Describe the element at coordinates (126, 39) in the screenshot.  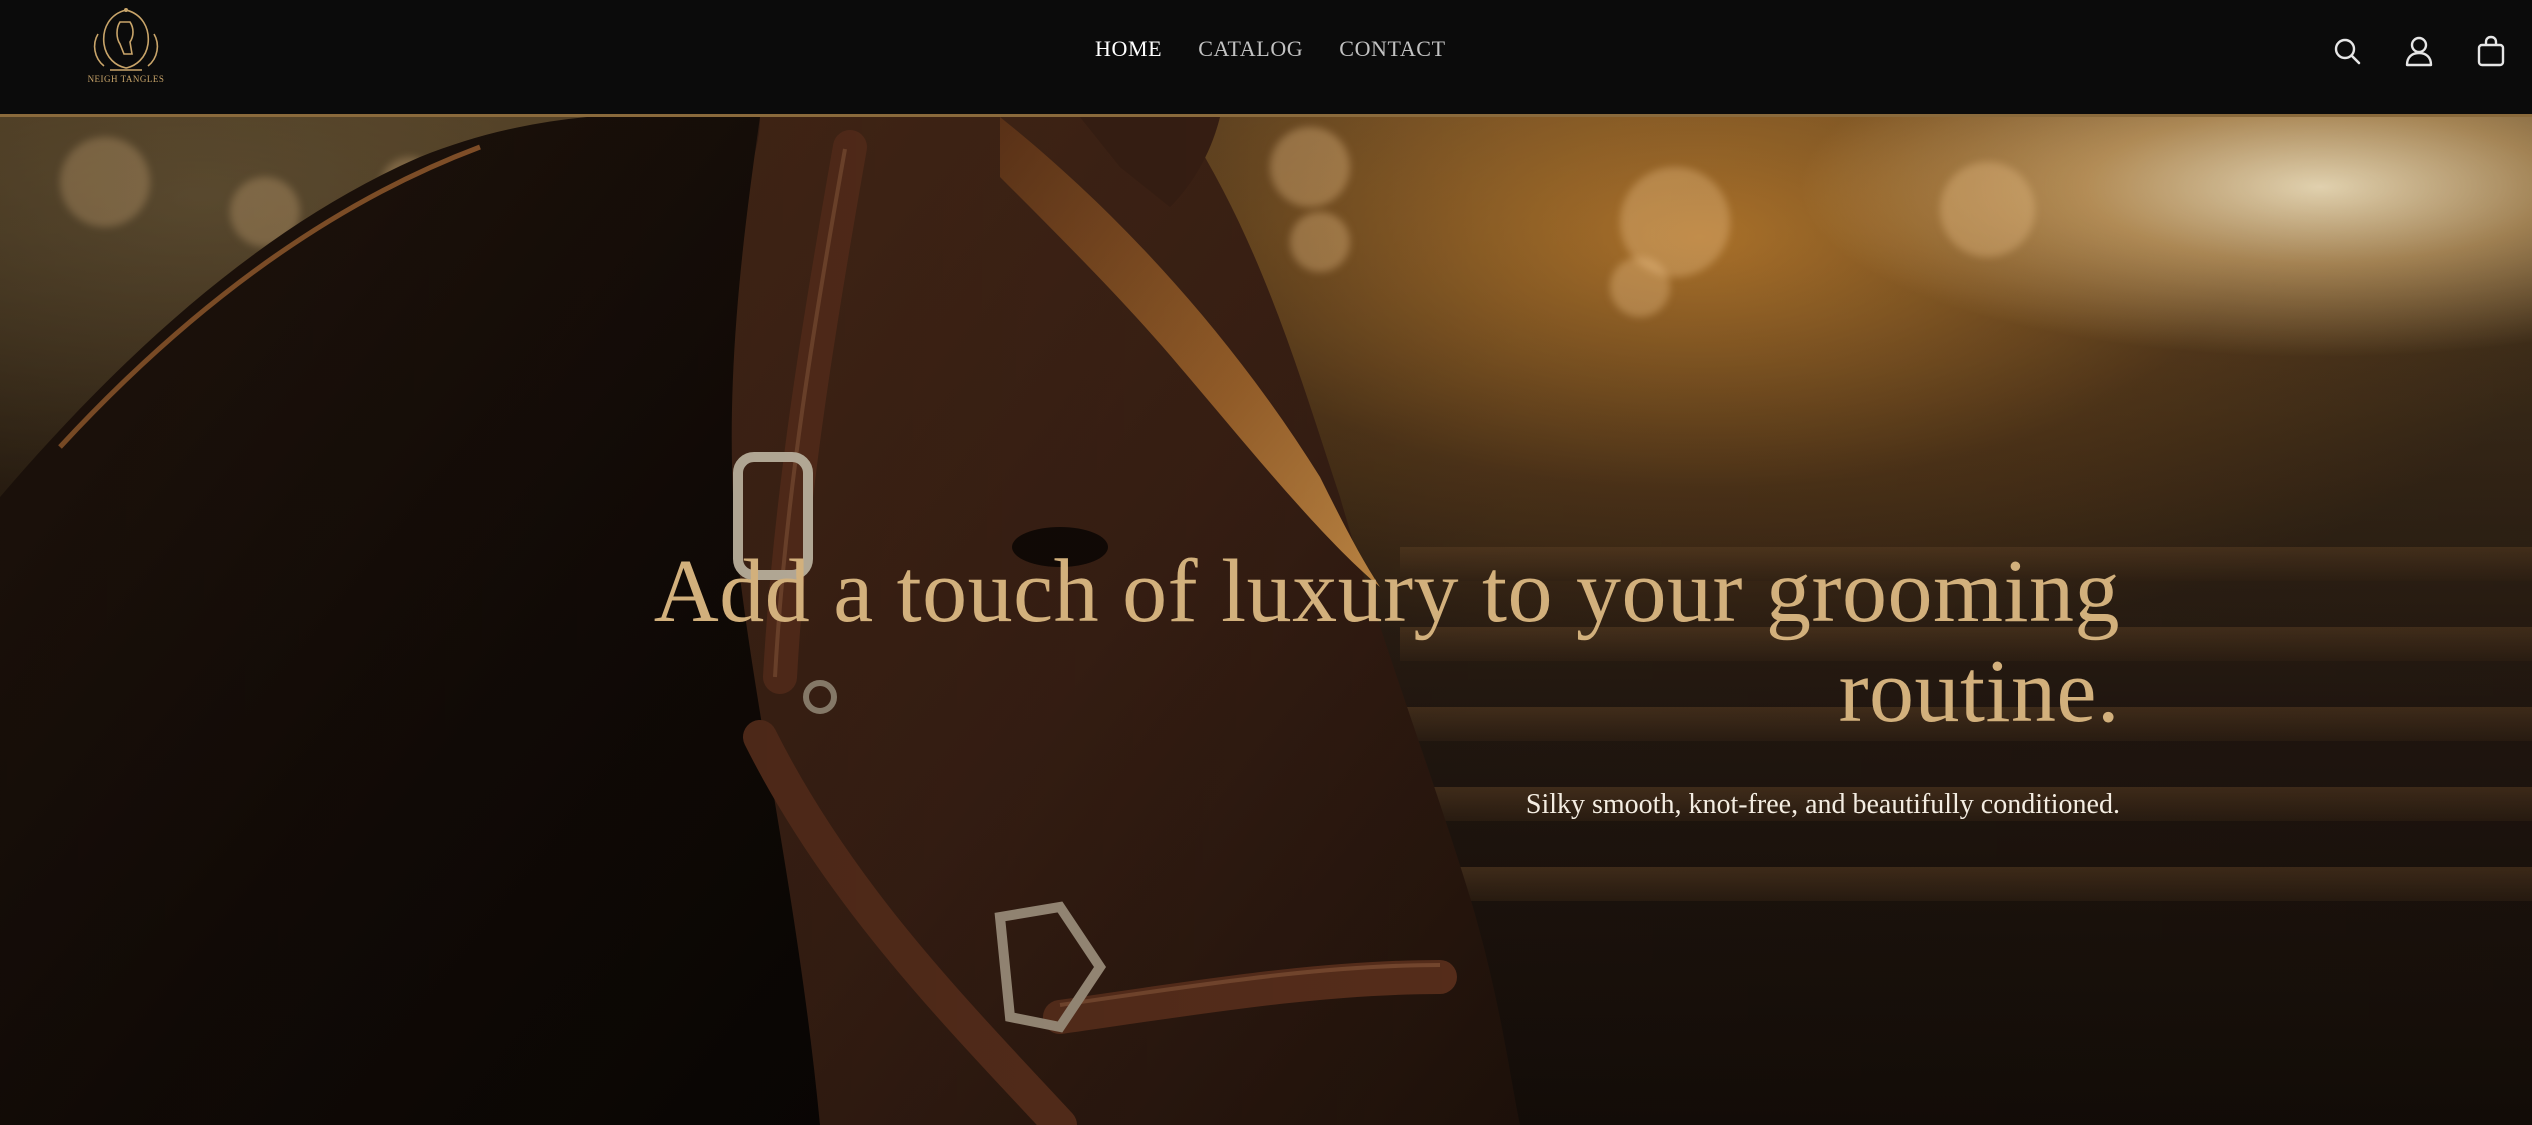
I see `horse-crest-icon` at that location.